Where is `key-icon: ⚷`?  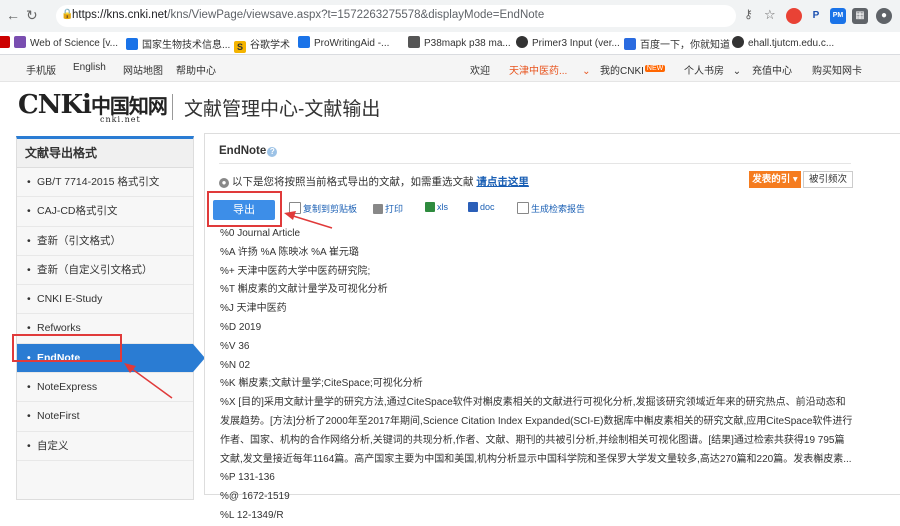 key-icon: ⚷ is located at coordinates (748, 14).